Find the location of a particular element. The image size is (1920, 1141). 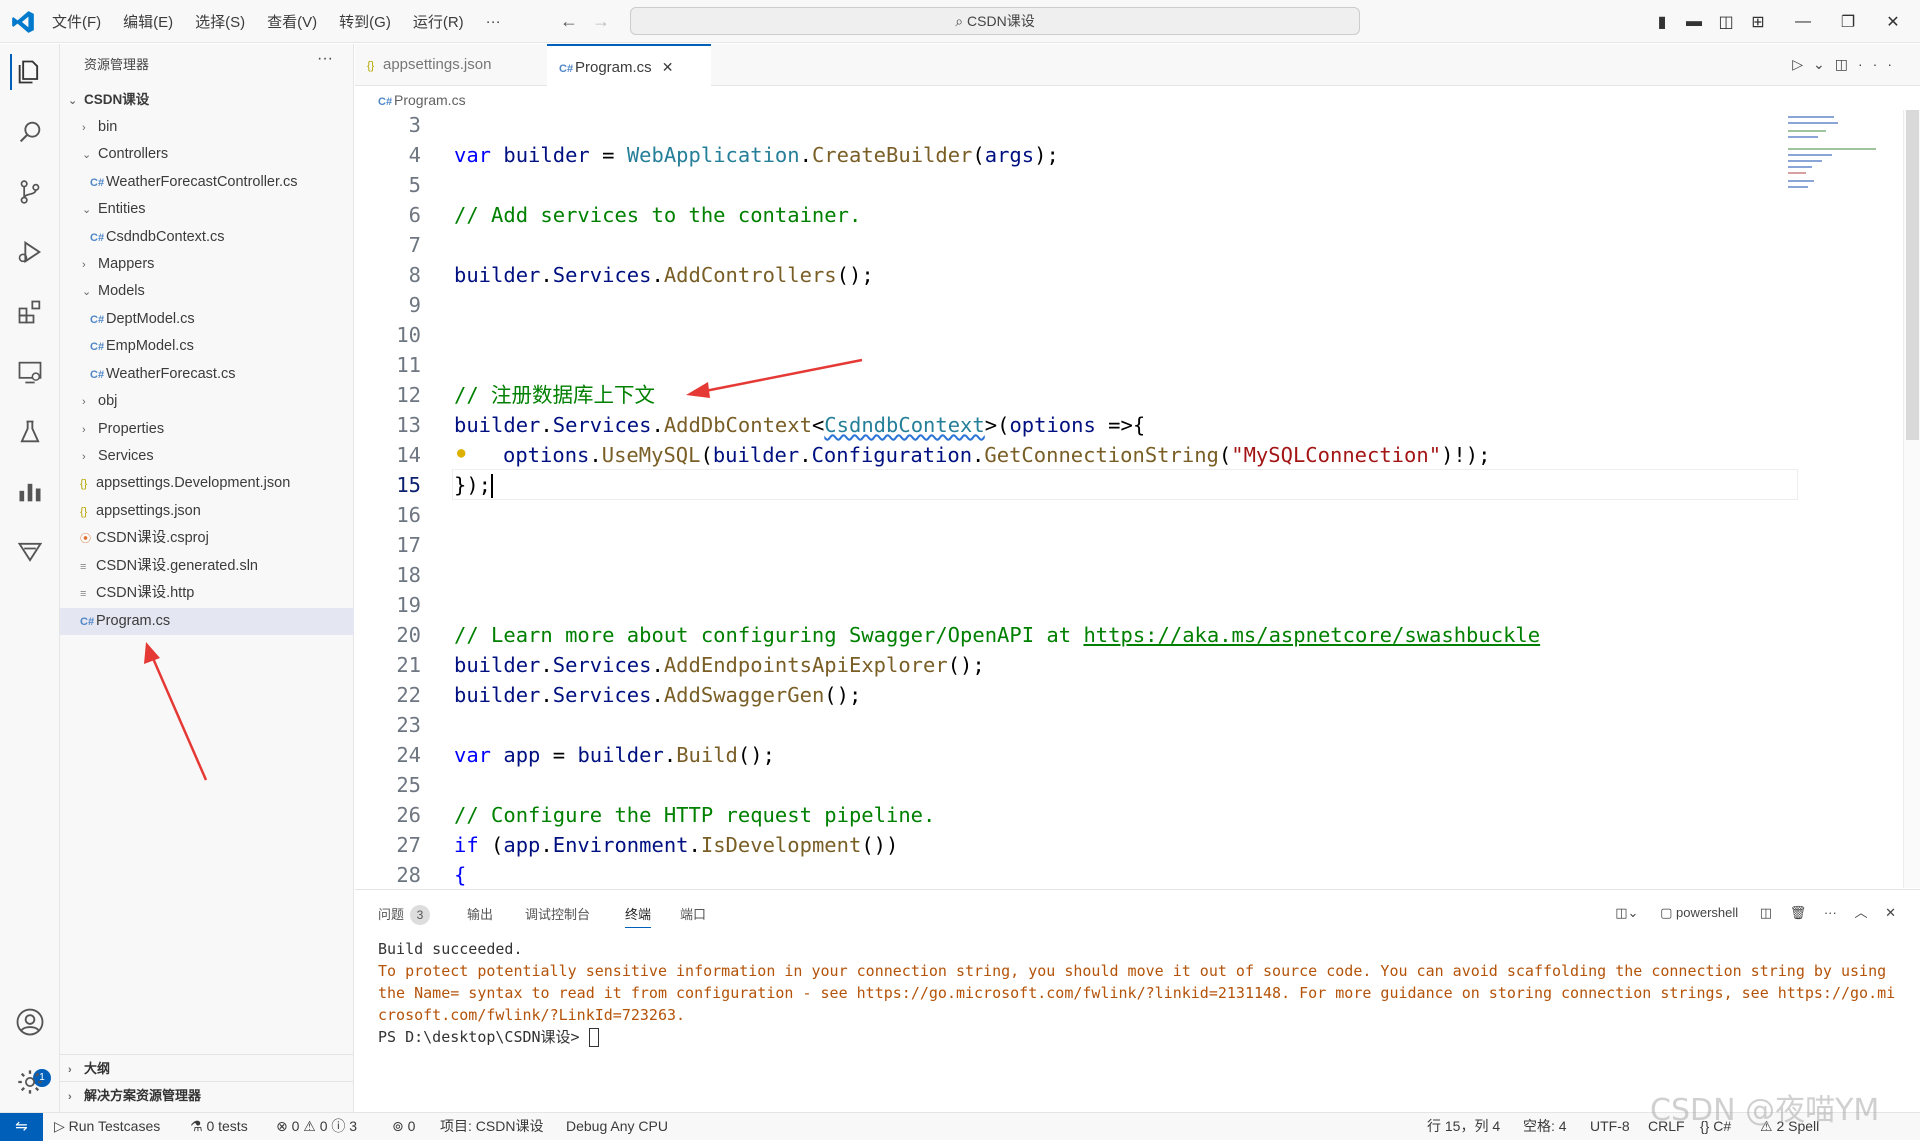

arrow-to-program is located at coordinates (179, 718).